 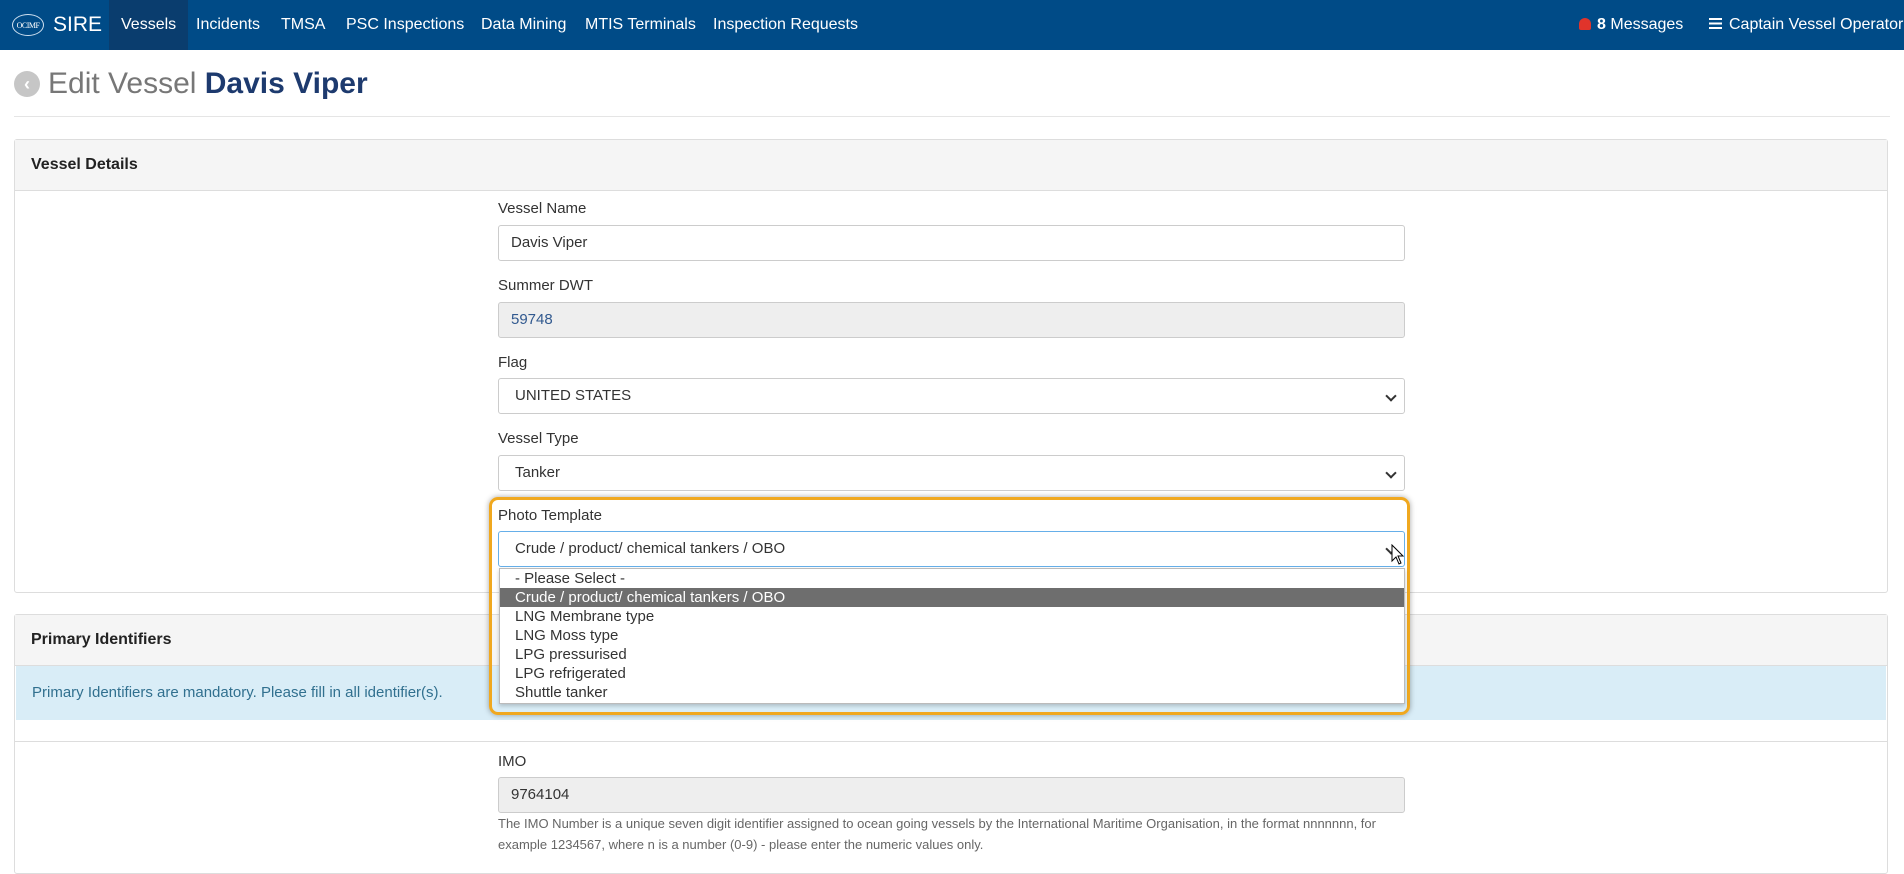 I want to click on mouse-cursor-icon, so click(x=1398, y=554).